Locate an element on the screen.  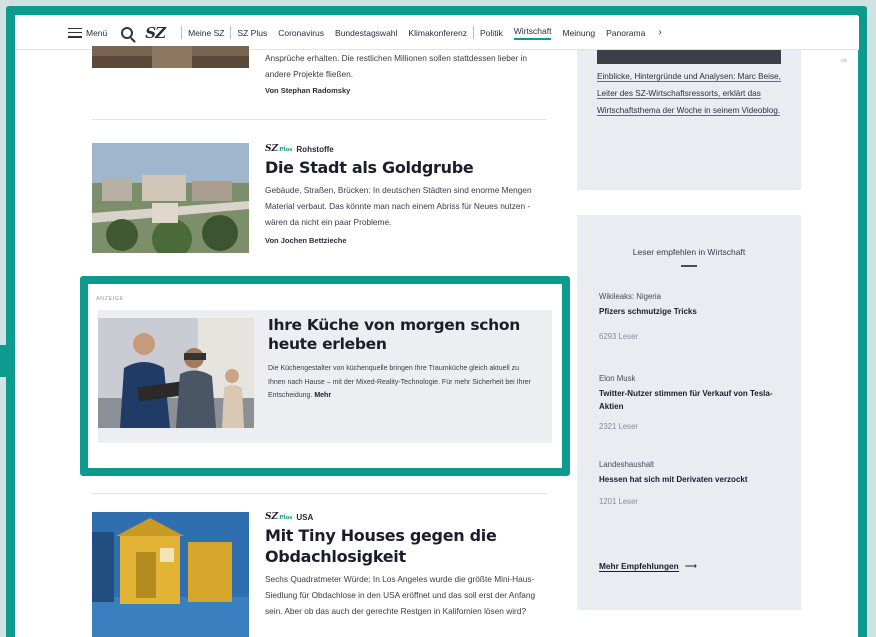
ad-more-link: Mehr is located at coordinates (322, 395).